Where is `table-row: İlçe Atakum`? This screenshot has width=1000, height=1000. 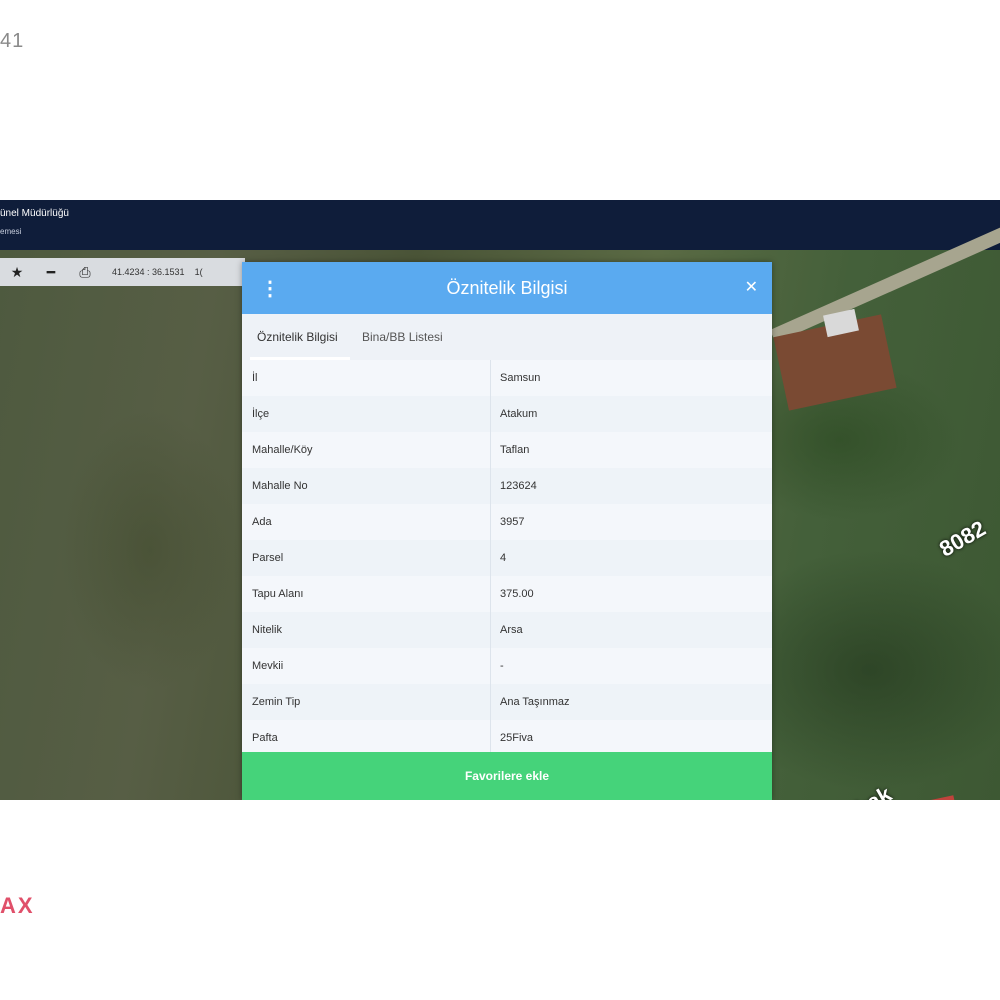
table-row: İlçe Atakum is located at coordinates (507, 414).